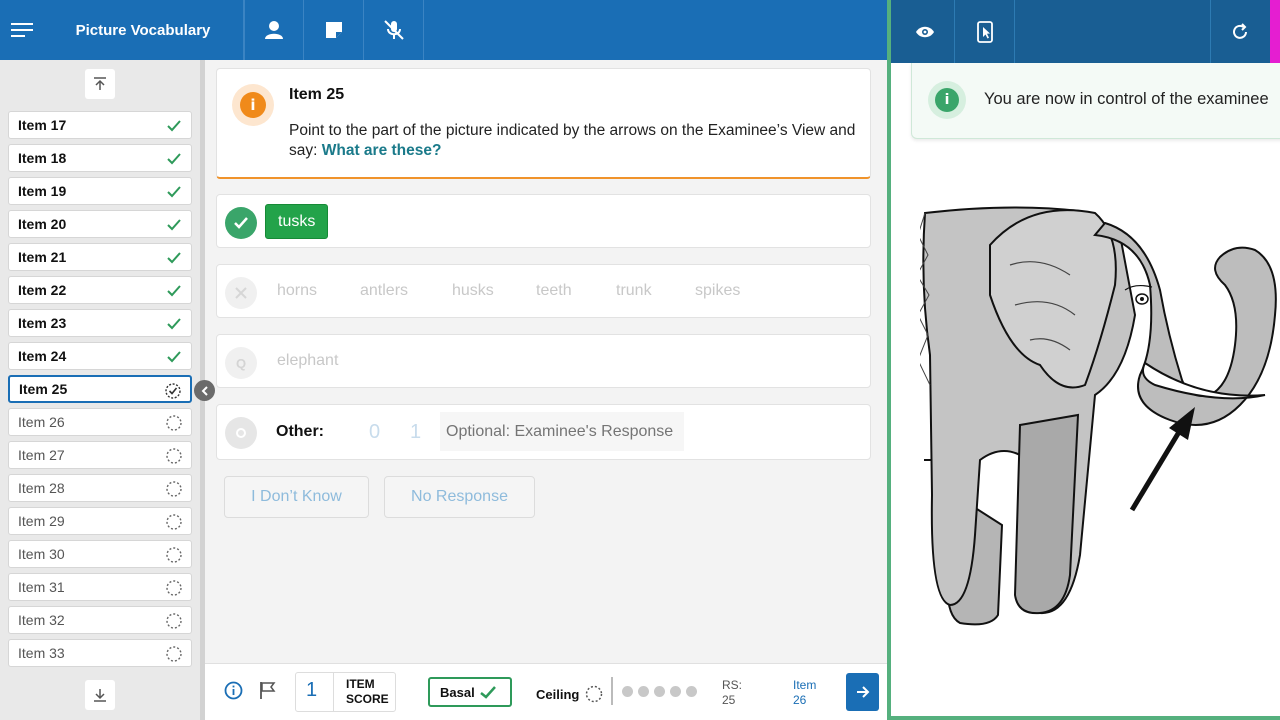  Describe the element at coordinates (100, 84) in the screenshot. I see `scroll-to-top-button` at that location.